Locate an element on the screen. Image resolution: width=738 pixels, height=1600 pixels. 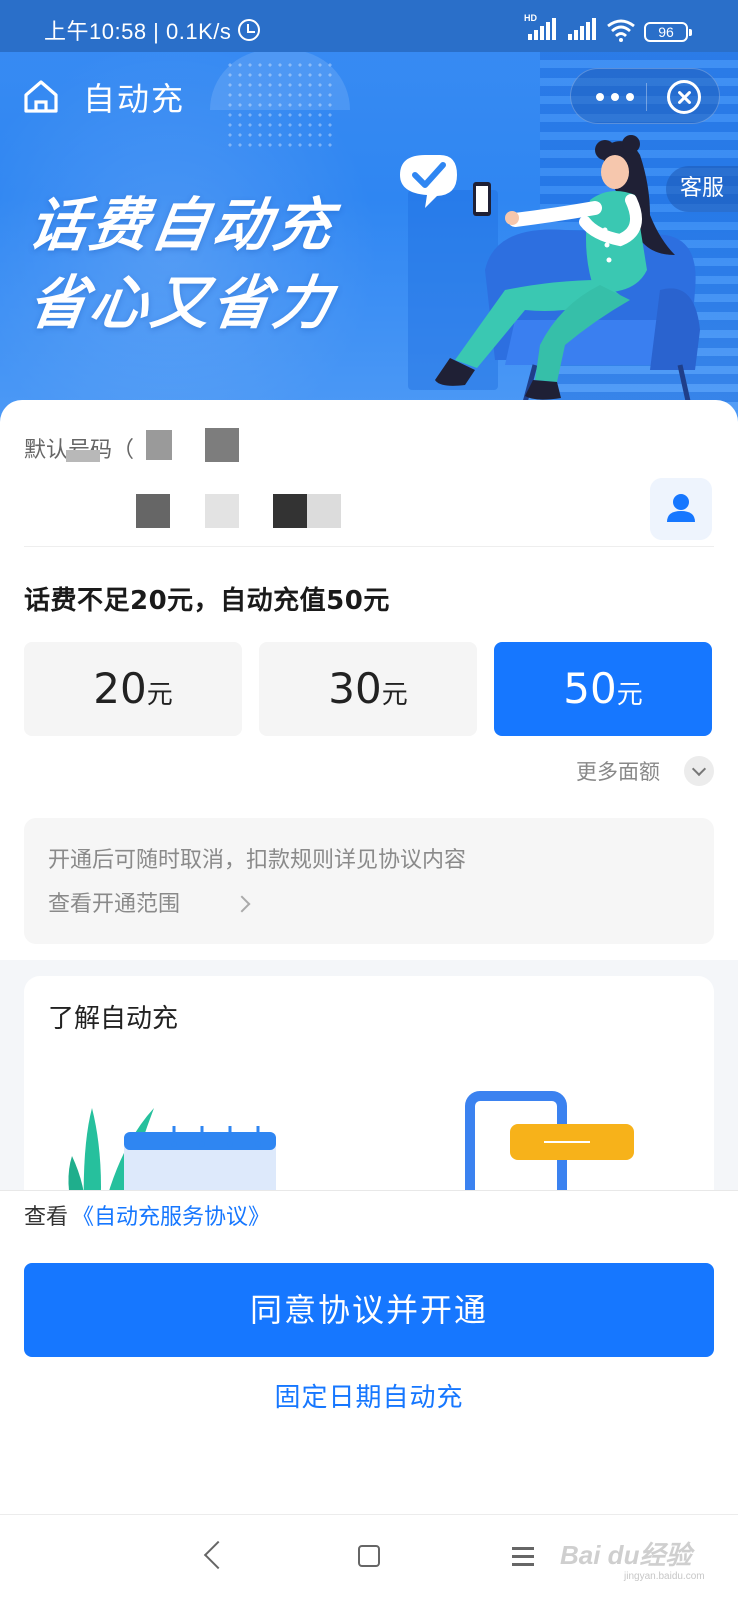
amount-value: 20 is located at coordinates (120, 688).